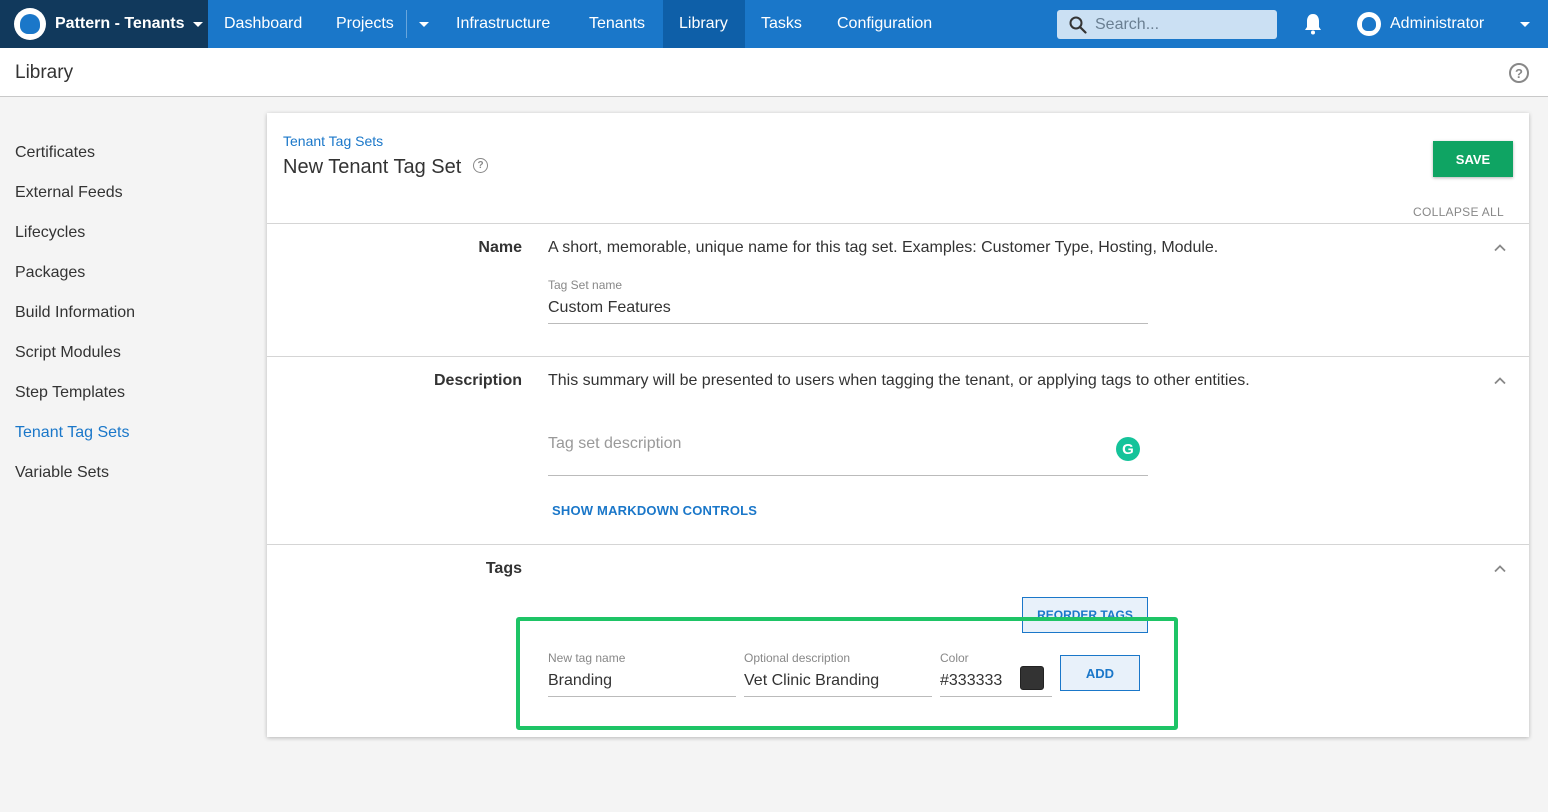 This screenshot has width=1548, height=812. Describe the element at coordinates (1369, 24) in the screenshot. I see `avatar` at that location.